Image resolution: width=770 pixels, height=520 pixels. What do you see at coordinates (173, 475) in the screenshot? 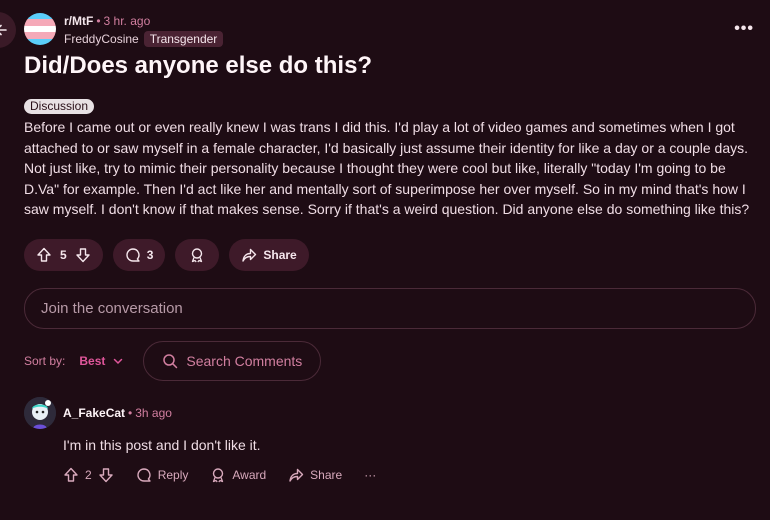
I see `reply-label: Reply` at bounding box center [173, 475].